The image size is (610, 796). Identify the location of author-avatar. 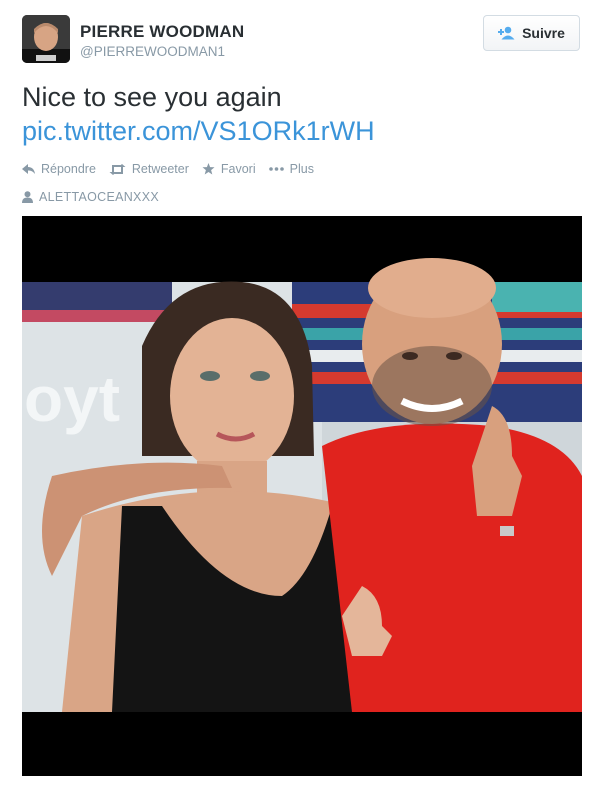
(46, 39).